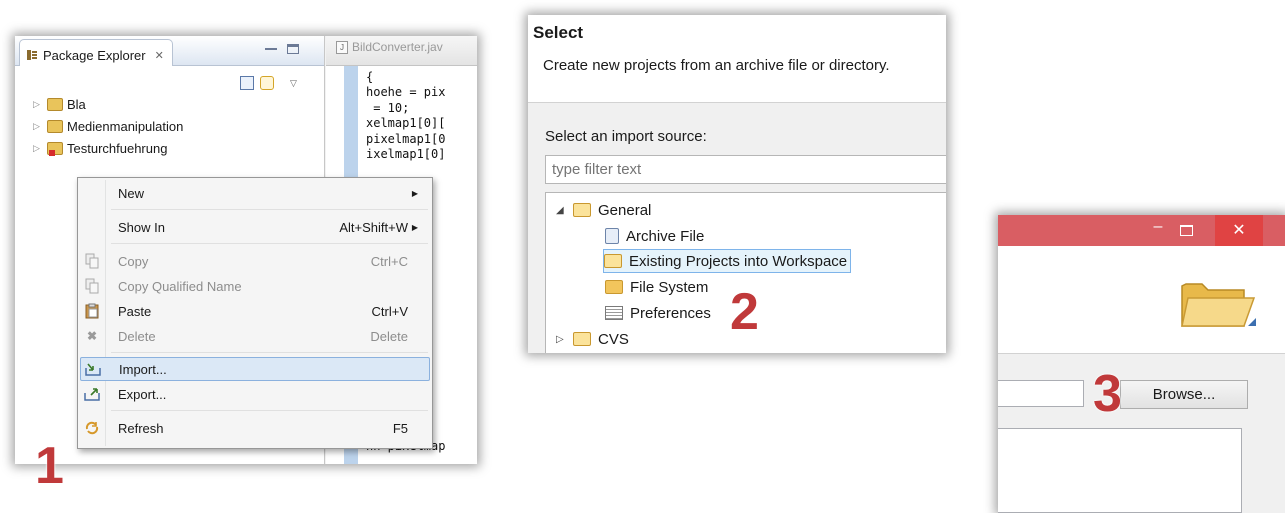 This screenshot has height=513, width=1285. What do you see at coordinates (670, 313) in the screenshot?
I see `tree-item-label: Preferences` at bounding box center [670, 313].